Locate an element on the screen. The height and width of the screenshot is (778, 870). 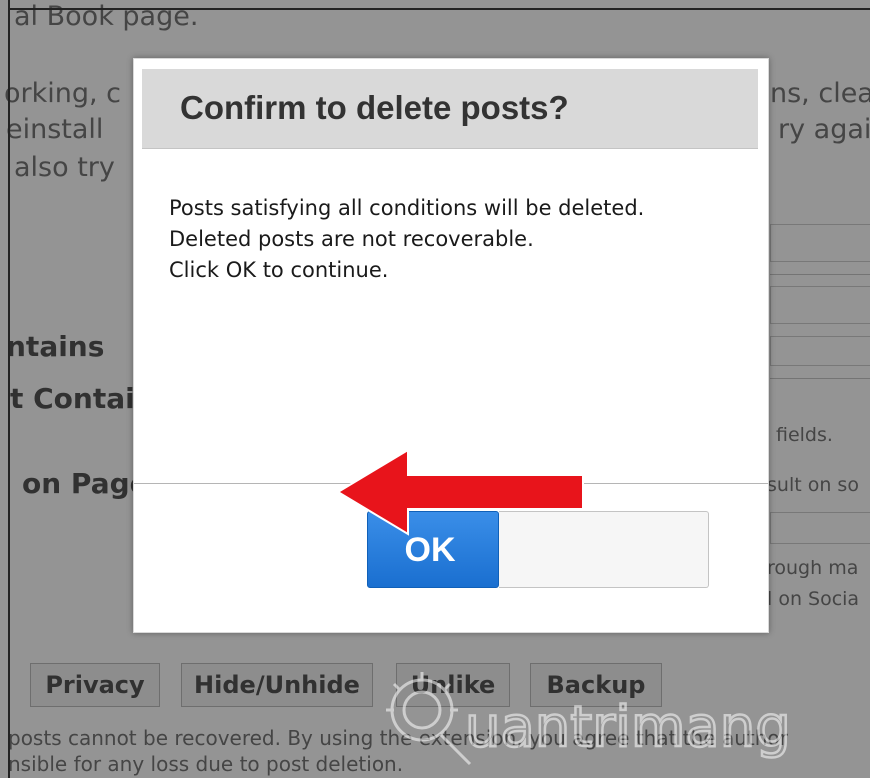
arrow-shape is located at coordinates (460, 492).